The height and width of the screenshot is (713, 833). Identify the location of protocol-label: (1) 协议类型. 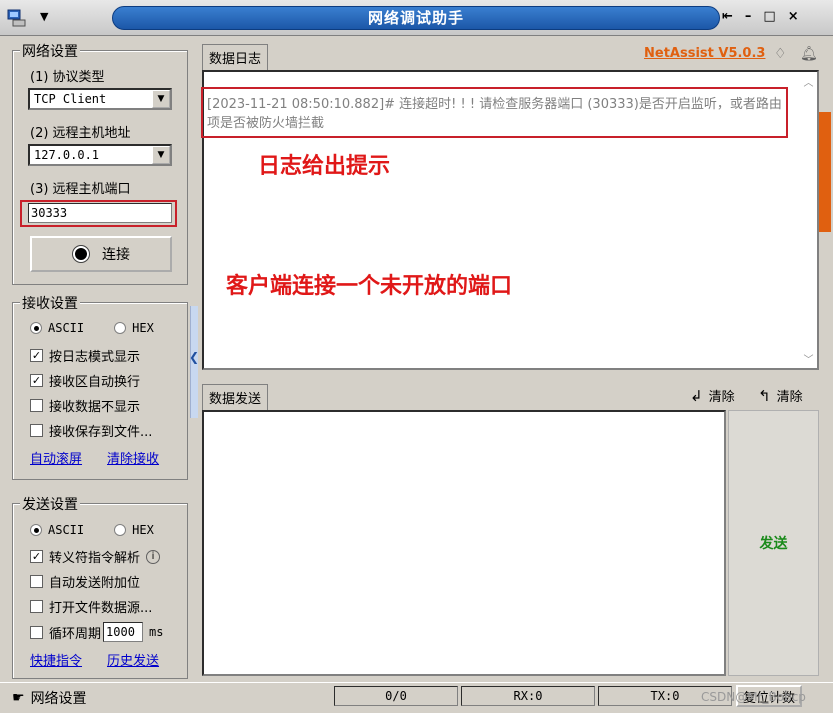
(67, 77).